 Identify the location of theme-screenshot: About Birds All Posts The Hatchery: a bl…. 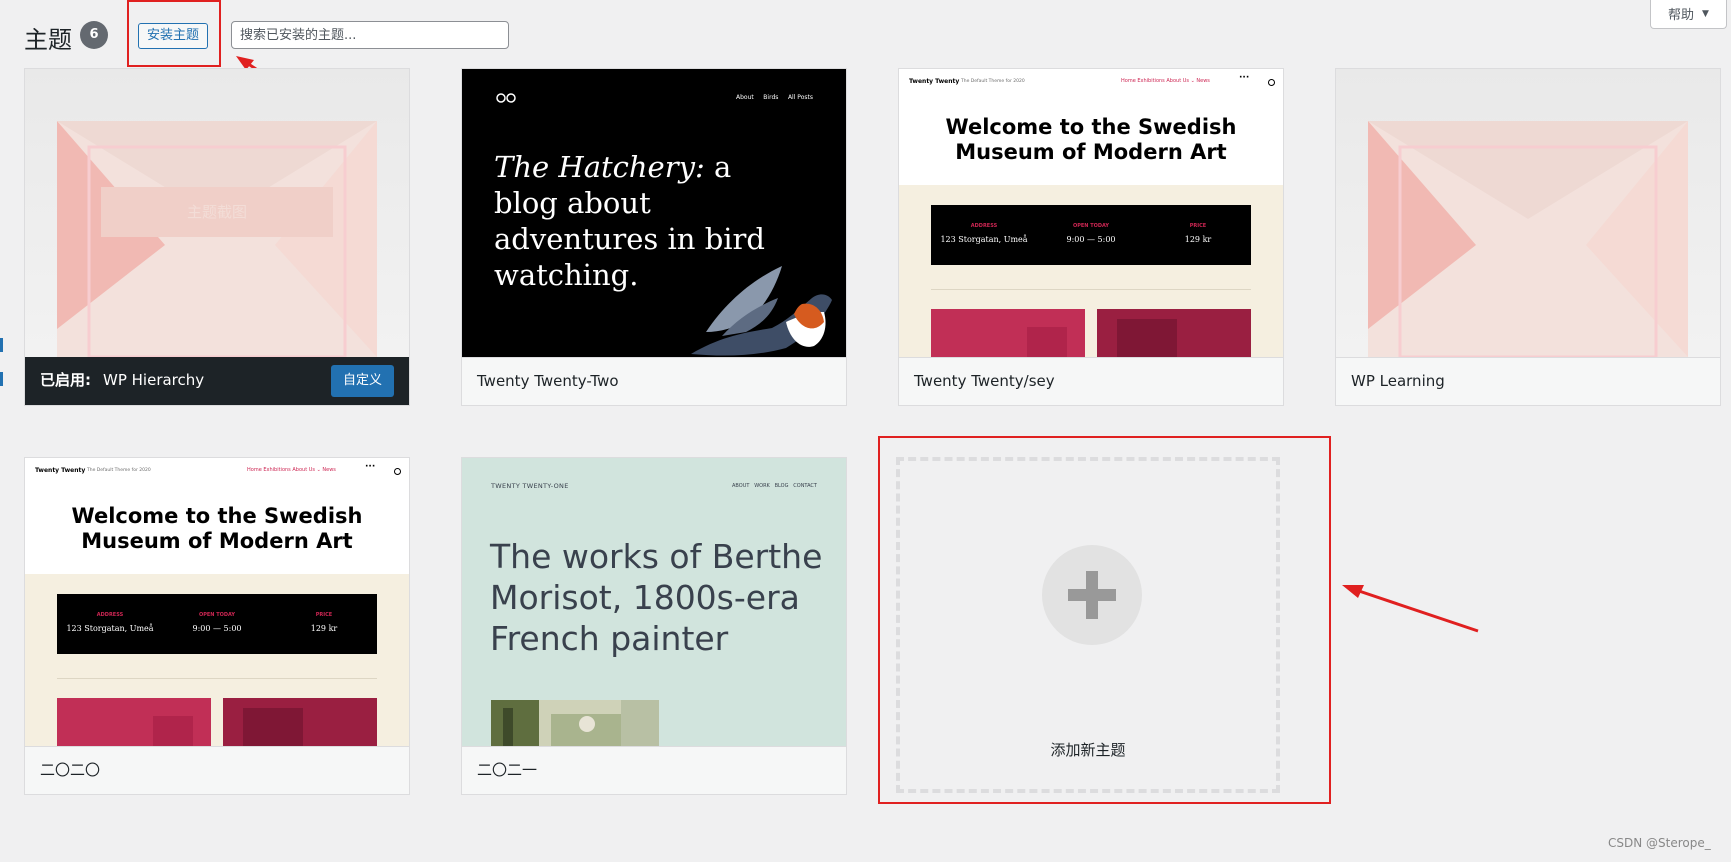
(654, 213).